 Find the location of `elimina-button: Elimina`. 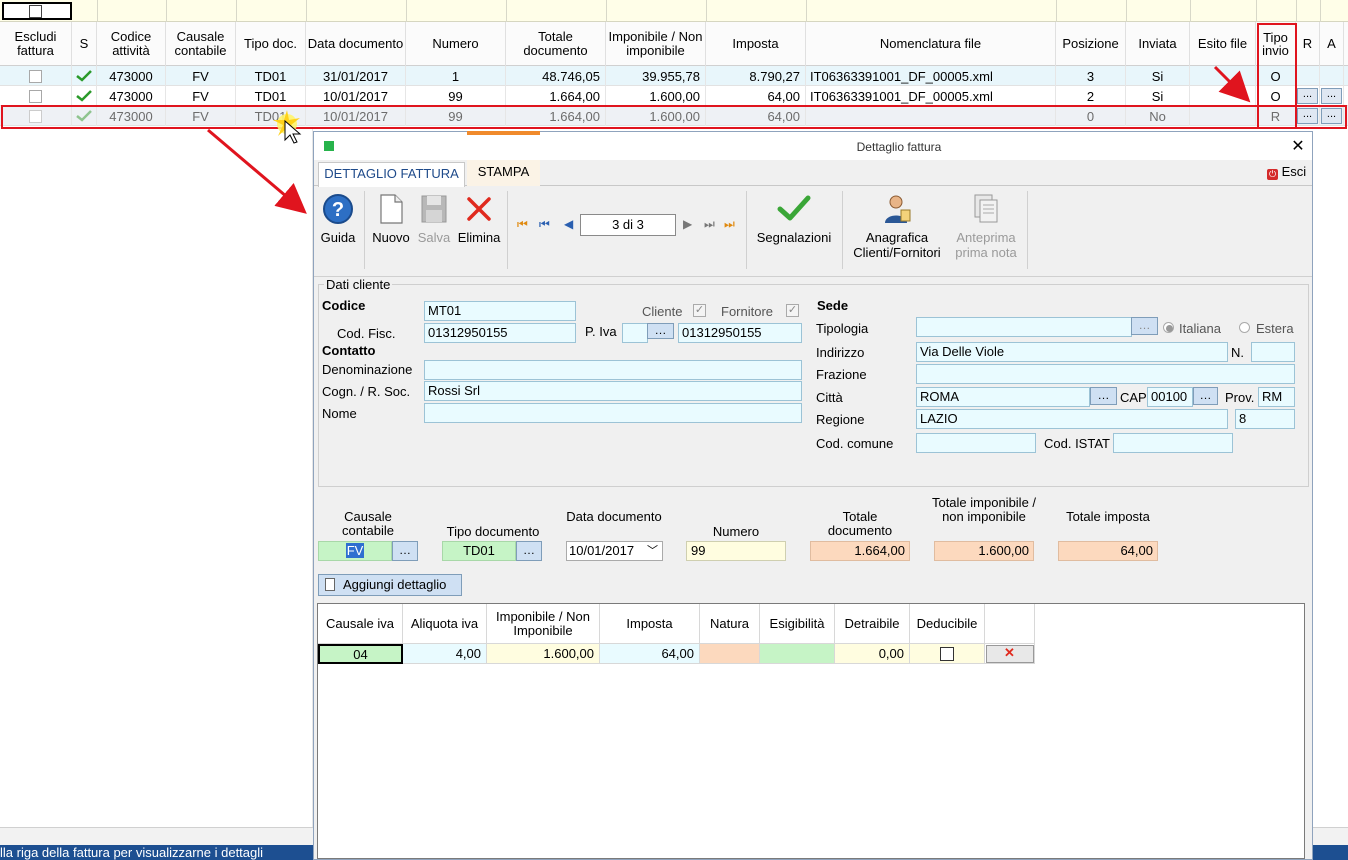

elimina-button: Elimina is located at coordinates (479, 219).